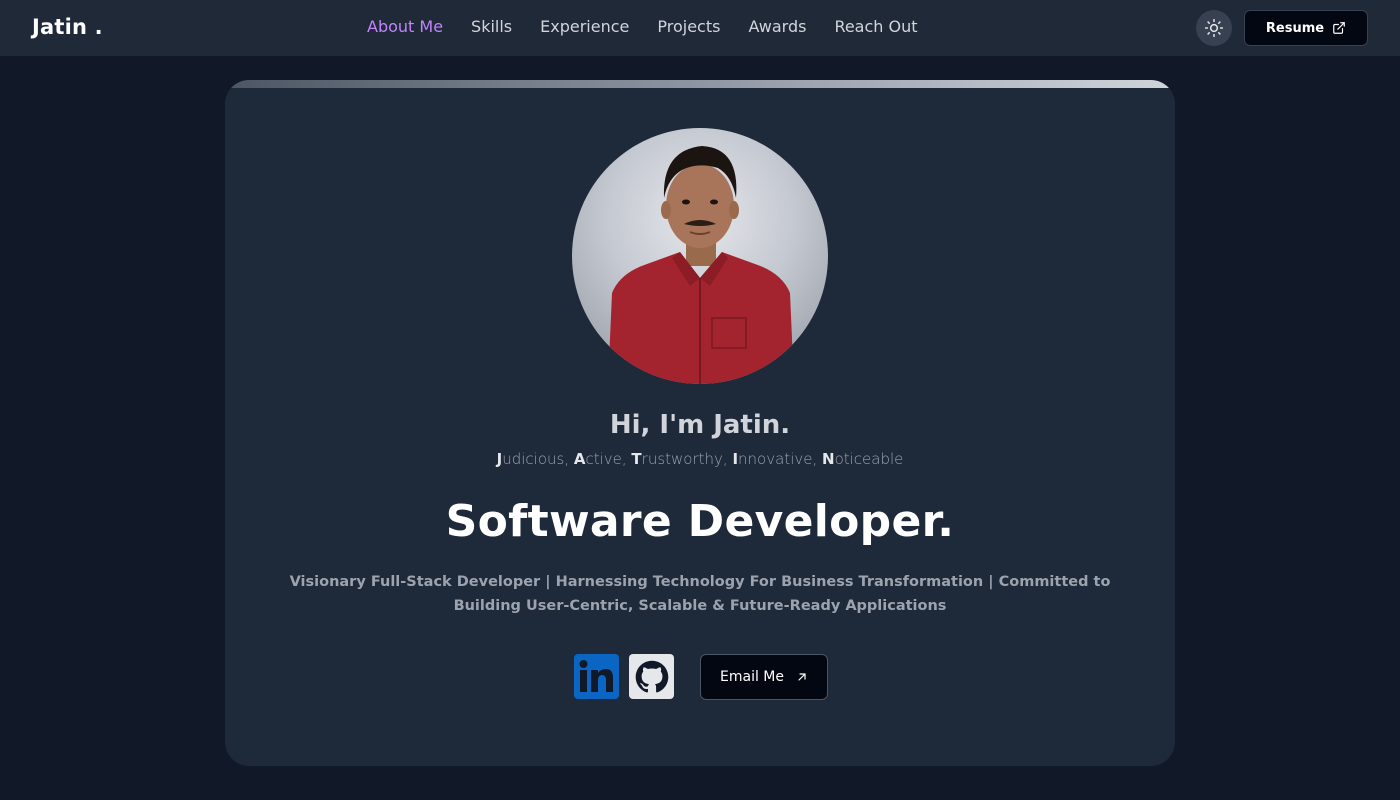 The image size is (1400, 800). Describe the element at coordinates (777, 26) in the screenshot. I see `nav-item-awards: Awards` at that location.